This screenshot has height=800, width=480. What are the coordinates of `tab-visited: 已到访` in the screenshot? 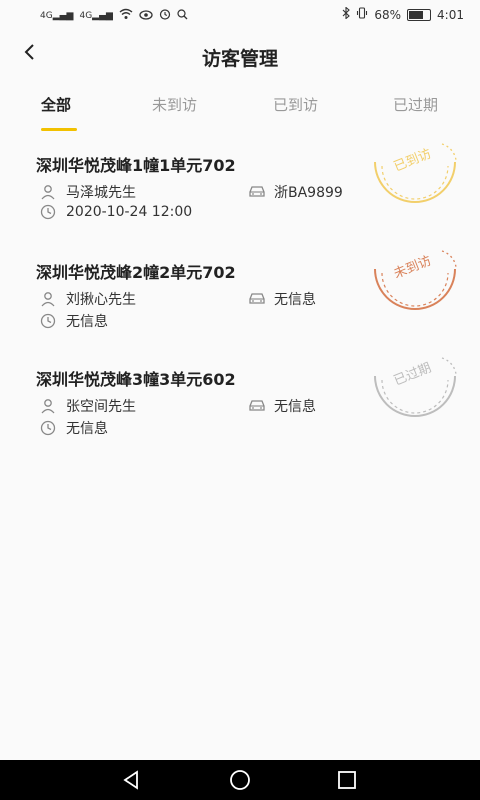 It's located at (295, 104).